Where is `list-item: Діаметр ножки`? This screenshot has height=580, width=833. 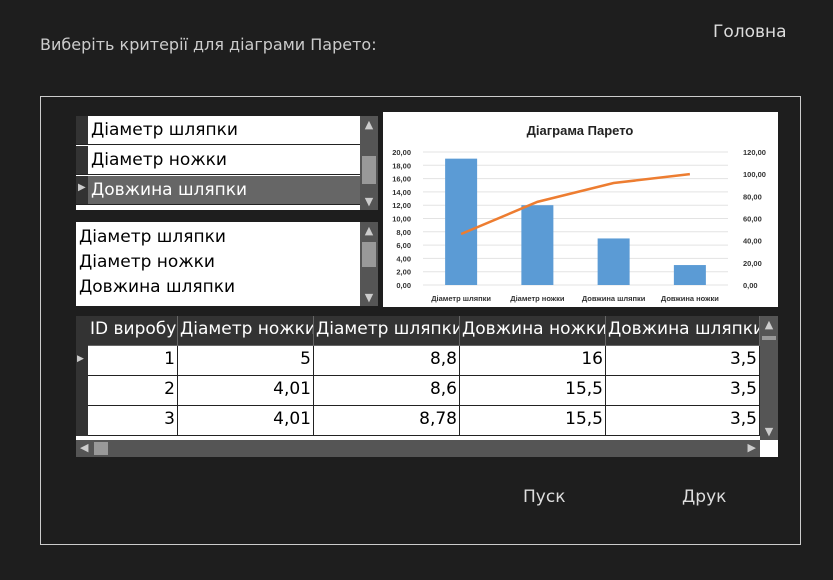
list-item: Діаметр ножки is located at coordinates (147, 262).